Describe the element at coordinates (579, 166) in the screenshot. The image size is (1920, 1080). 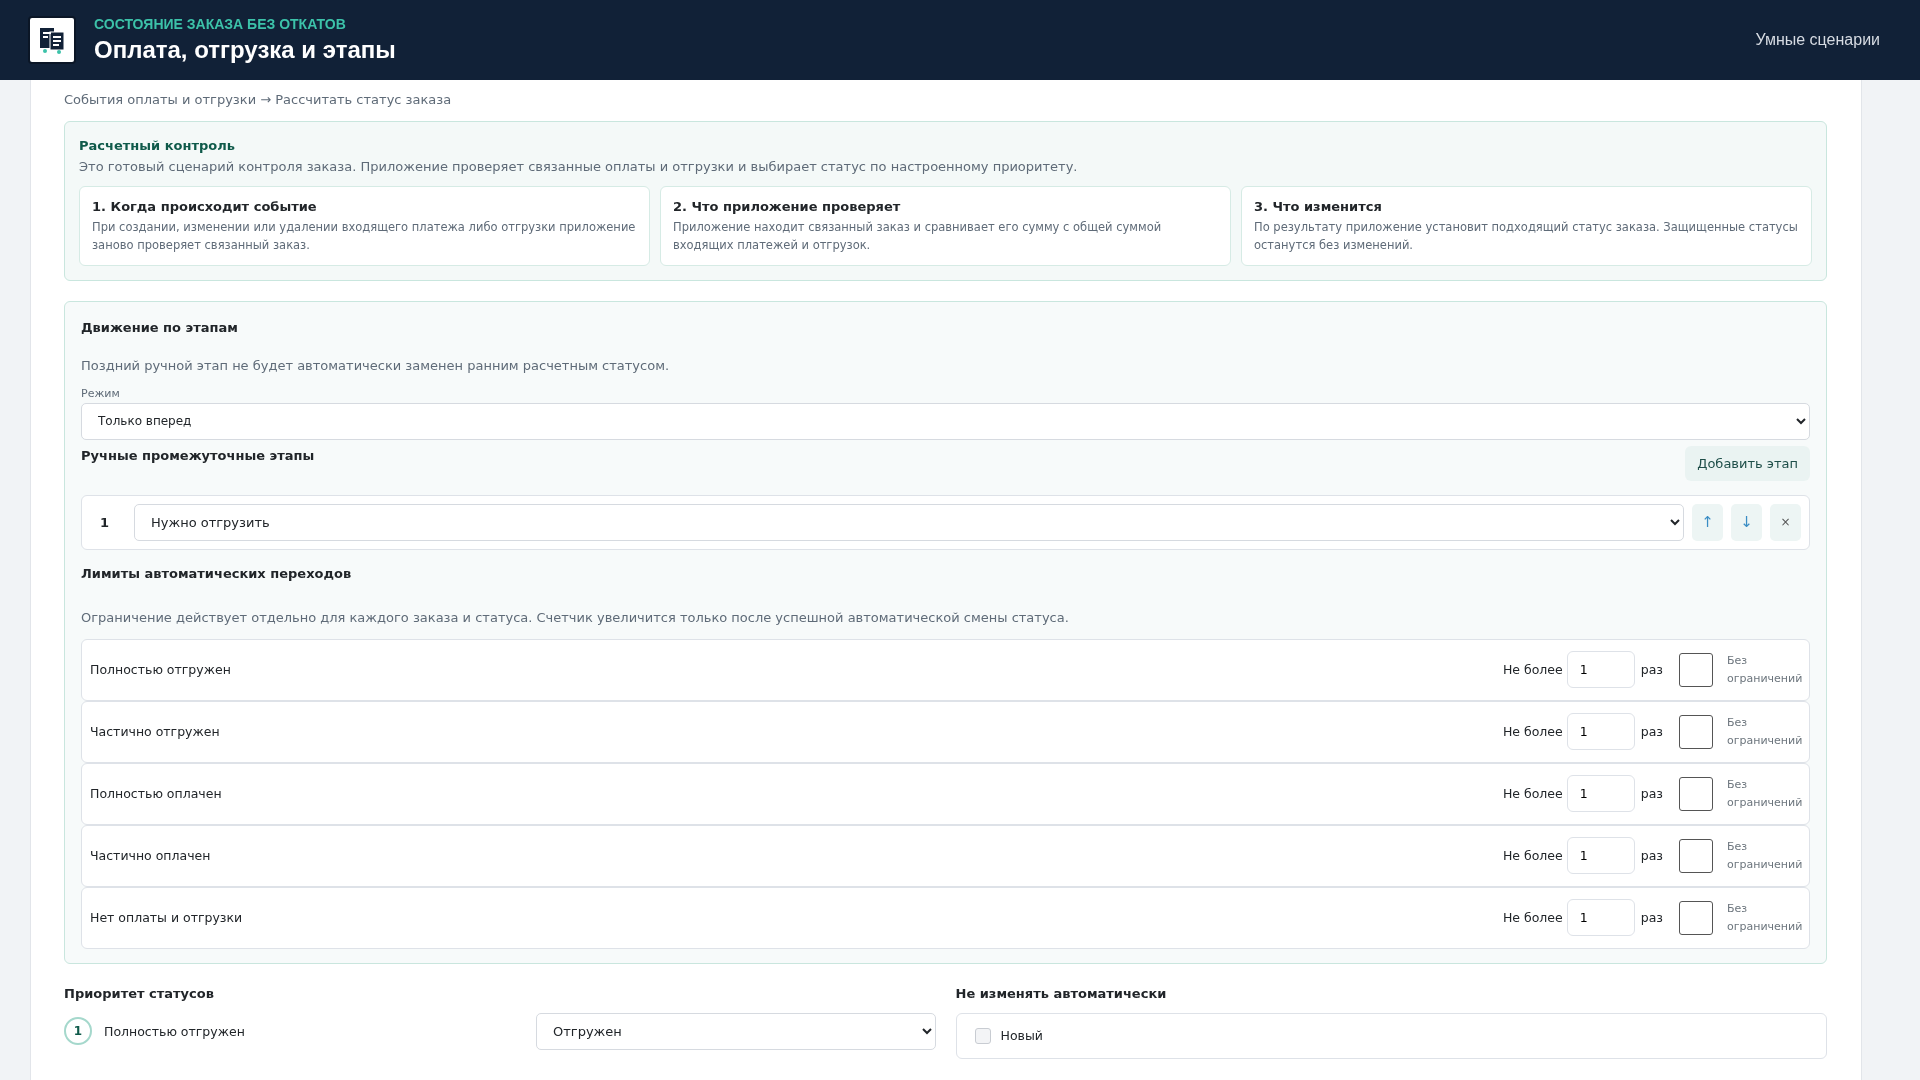
I see `card-description: Это готовый сценарий контроля заказа. Приложение проверяет связанные оплаты и отгрузки и выбирает статус по настроенному приоритету.` at that location.